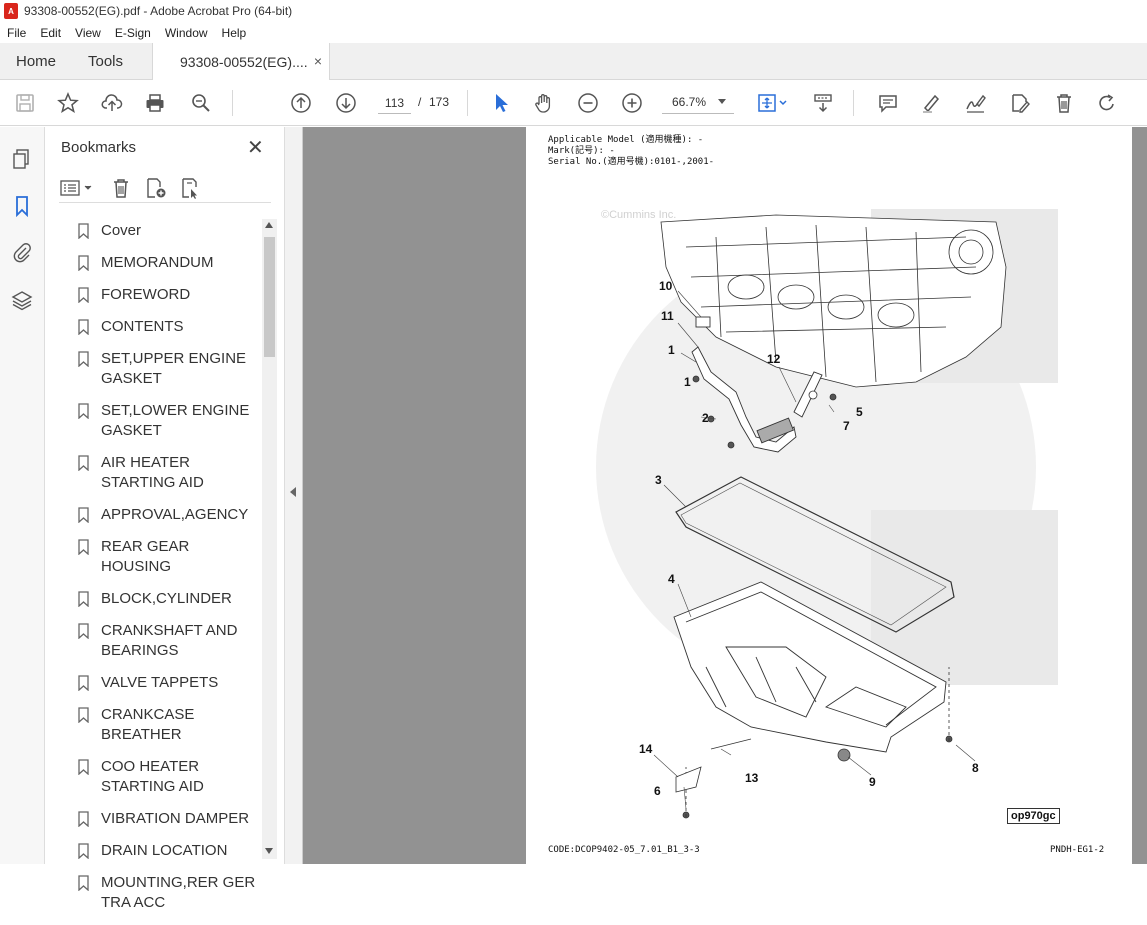  Describe the element at coordinates (689, 102) in the screenshot. I see `zoom-value: 66.7%` at that location.